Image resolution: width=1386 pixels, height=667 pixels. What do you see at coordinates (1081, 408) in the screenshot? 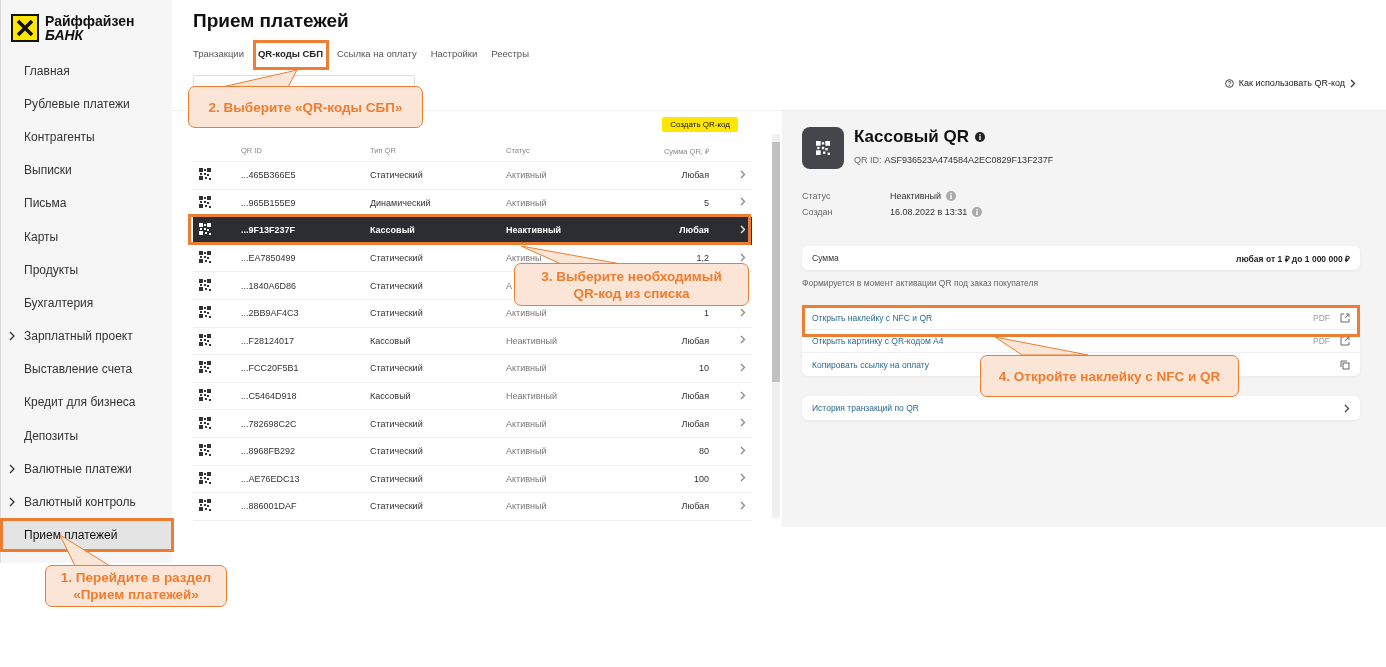
I see `history-row: История транзакций по QR` at bounding box center [1081, 408].